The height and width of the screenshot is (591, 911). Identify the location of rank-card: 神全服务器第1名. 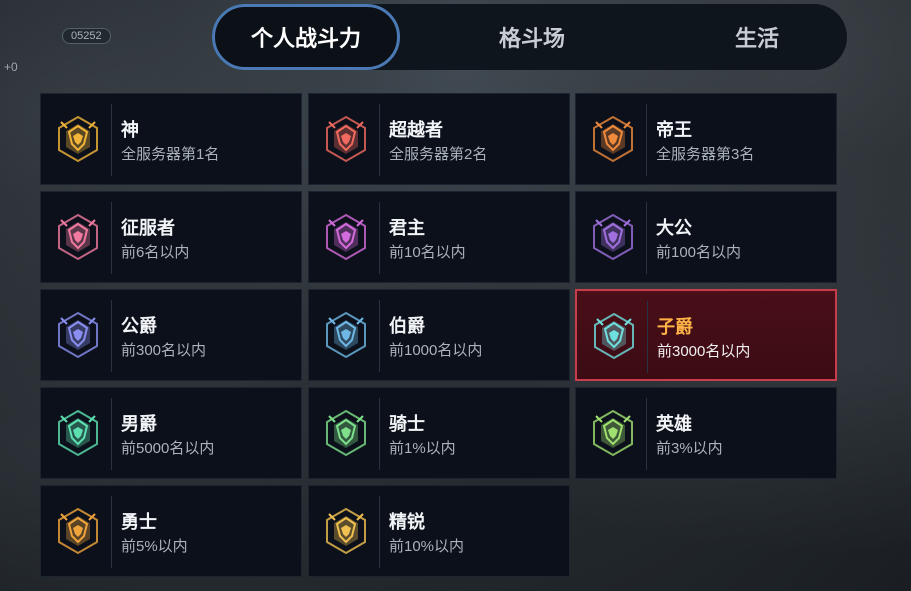
(171, 139).